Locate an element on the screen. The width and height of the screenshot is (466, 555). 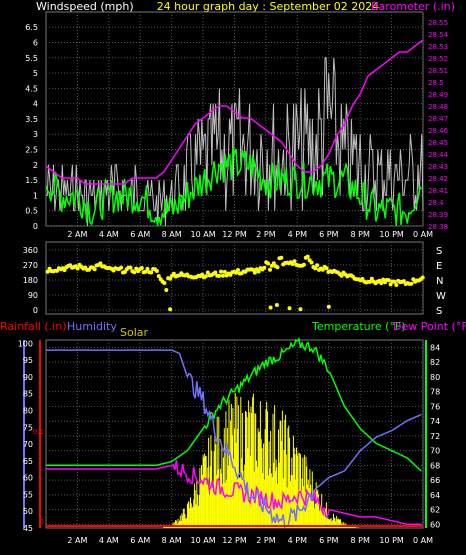
temperature-y-tick-label: 74 is located at coordinates (435, 421).